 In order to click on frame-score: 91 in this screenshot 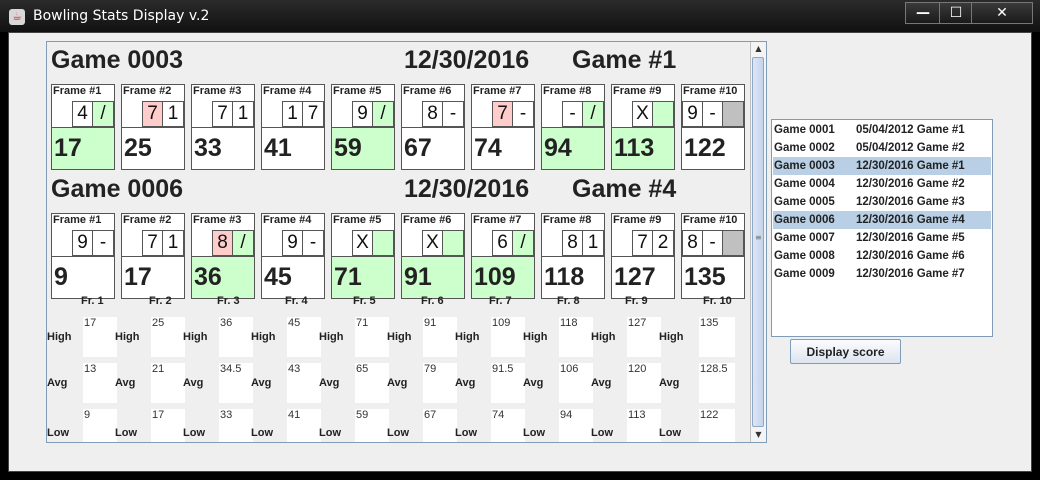, I will do `click(433, 277)`.